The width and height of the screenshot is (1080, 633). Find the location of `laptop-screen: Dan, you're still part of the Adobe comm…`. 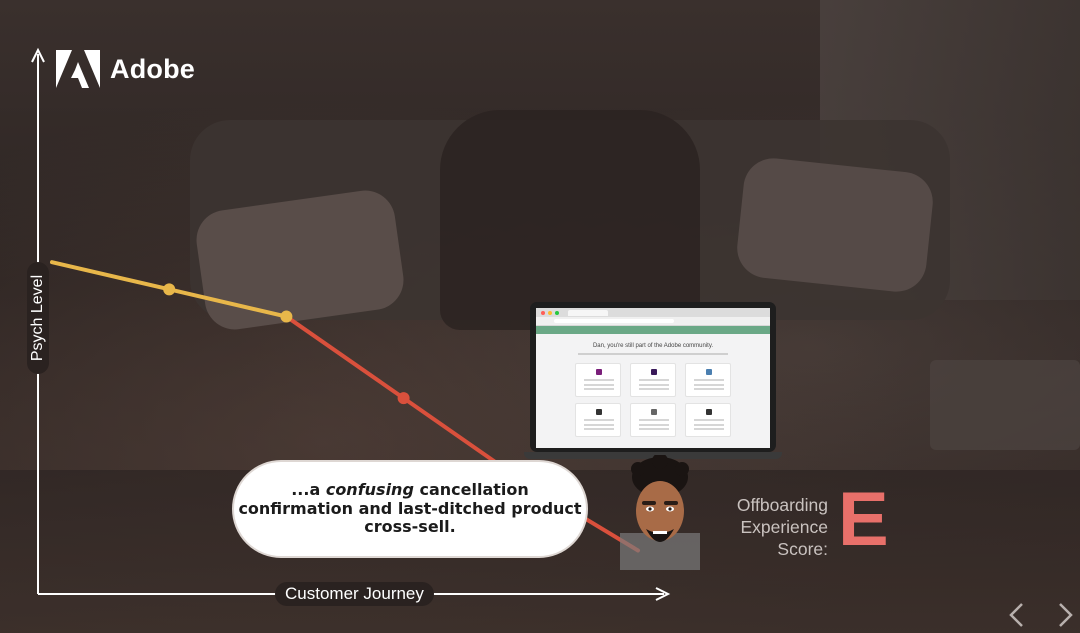

laptop-screen: Dan, you're still part of the Adobe comm… is located at coordinates (653, 378).